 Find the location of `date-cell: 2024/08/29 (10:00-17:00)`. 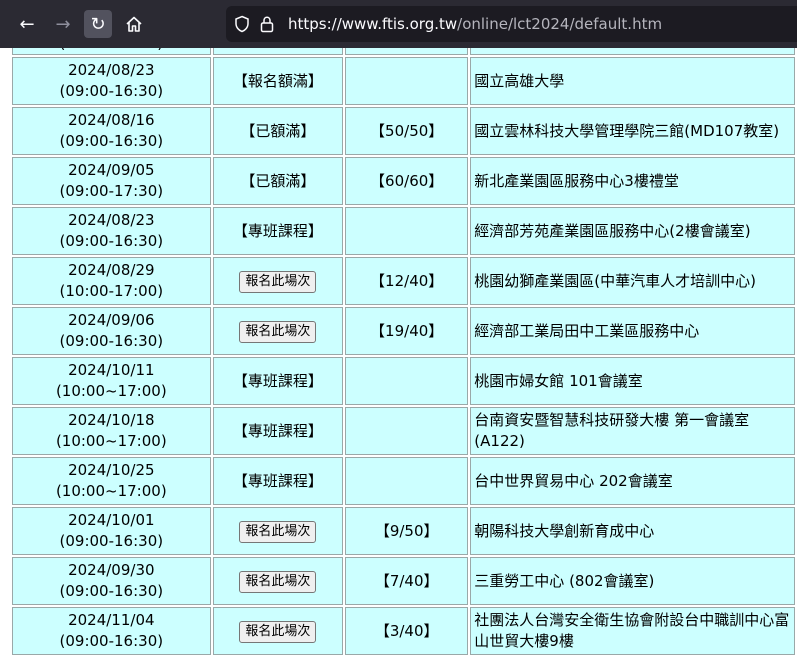

date-cell: 2024/08/29 (10:00-17:00) is located at coordinates (111, 281).